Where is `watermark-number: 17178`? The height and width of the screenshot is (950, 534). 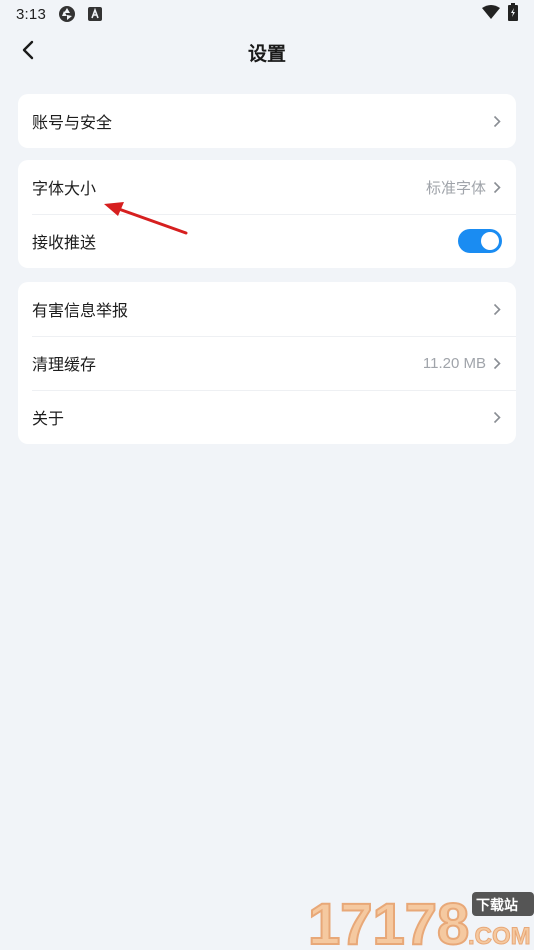 watermark-number: 17178 is located at coordinates (388, 921).